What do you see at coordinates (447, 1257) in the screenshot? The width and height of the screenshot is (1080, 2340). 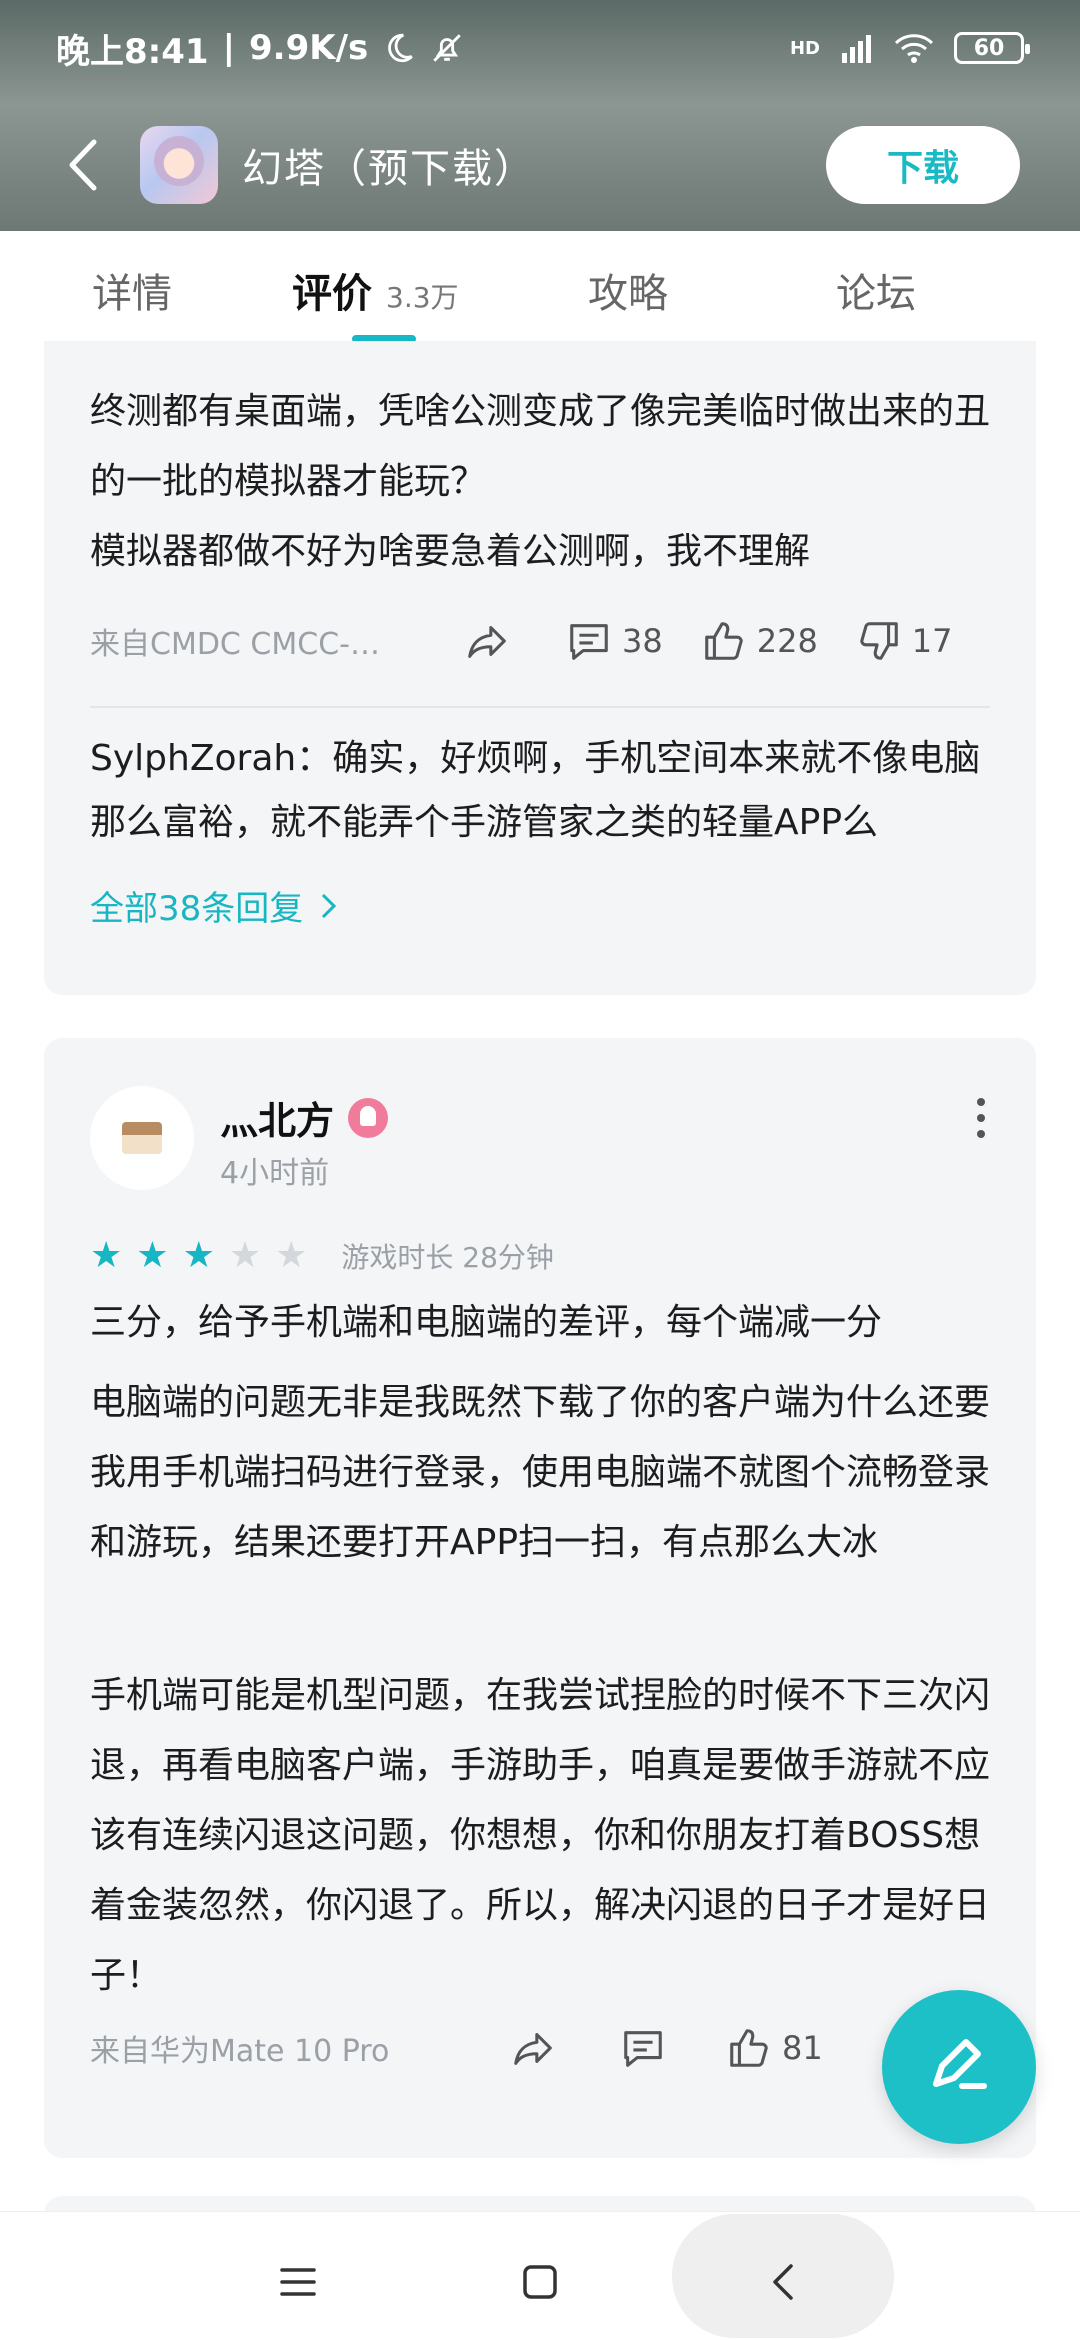 I see `playtime: 游戏时长 28分钟` at bounding box center [447, 1257].